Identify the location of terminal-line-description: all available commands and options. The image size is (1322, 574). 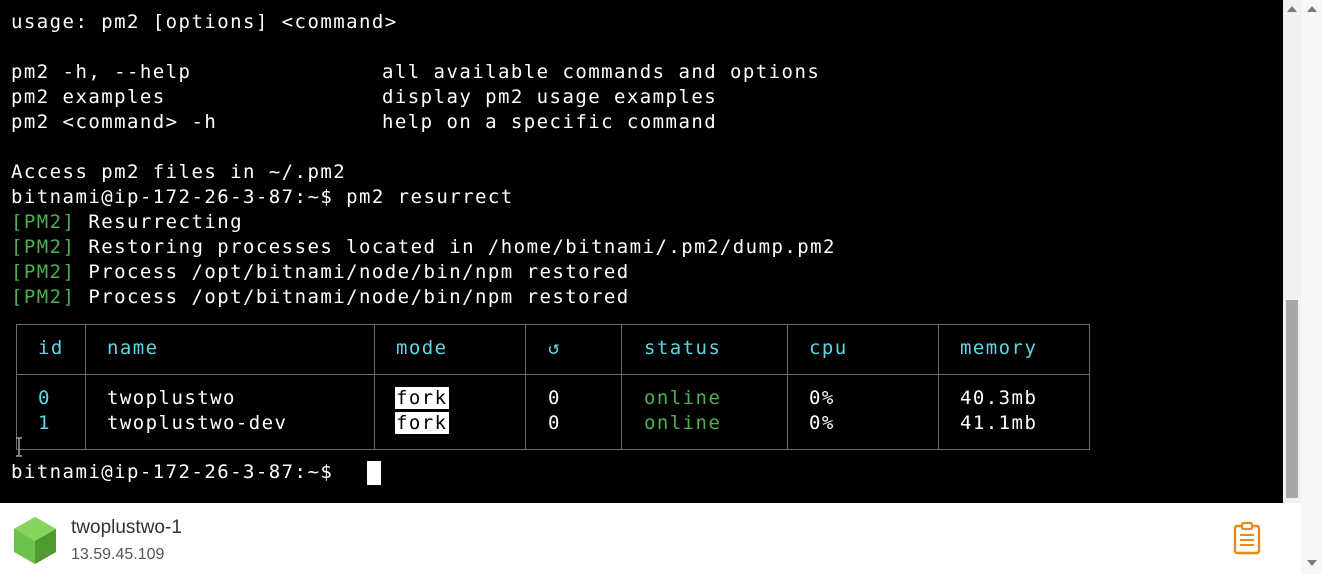
(601, 72).